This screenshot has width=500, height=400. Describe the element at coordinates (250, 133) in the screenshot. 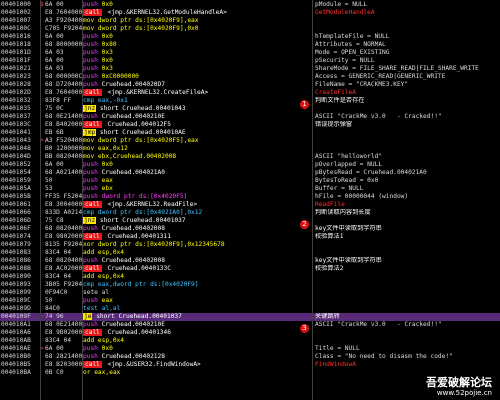

I see `instruction-row: 00401041 EB 6B jmp short Cruehead.004010AE` at that location.